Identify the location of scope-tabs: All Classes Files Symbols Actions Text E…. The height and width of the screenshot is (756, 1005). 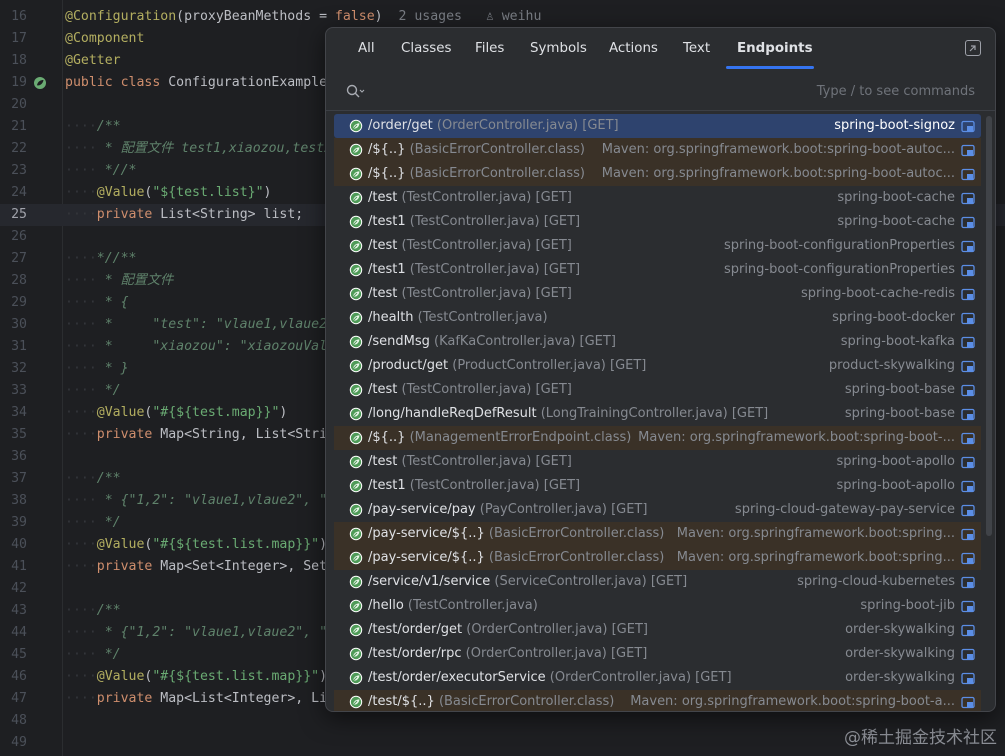
(660, 49).